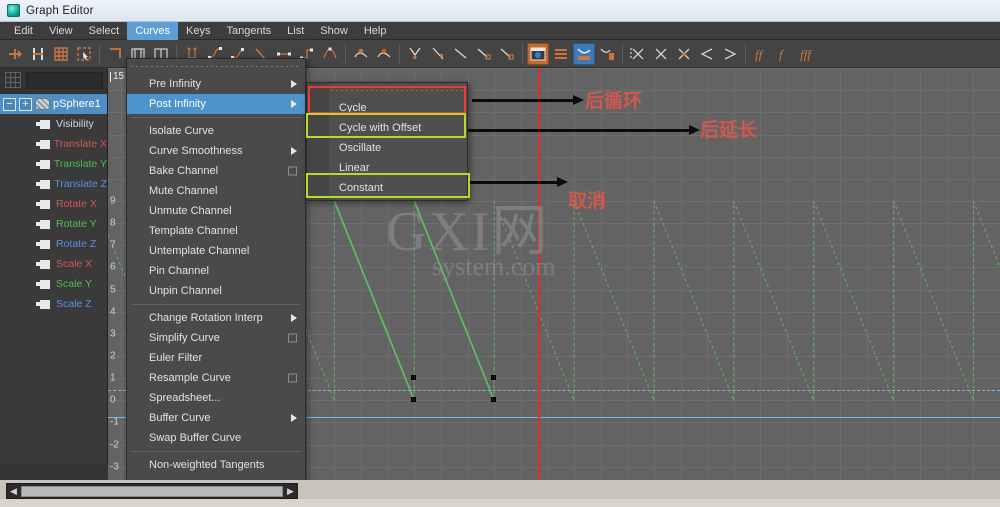 The height and width of the screenshot is (507, 1000). I want to click on scrollbar-thumb, so click(152, 491).